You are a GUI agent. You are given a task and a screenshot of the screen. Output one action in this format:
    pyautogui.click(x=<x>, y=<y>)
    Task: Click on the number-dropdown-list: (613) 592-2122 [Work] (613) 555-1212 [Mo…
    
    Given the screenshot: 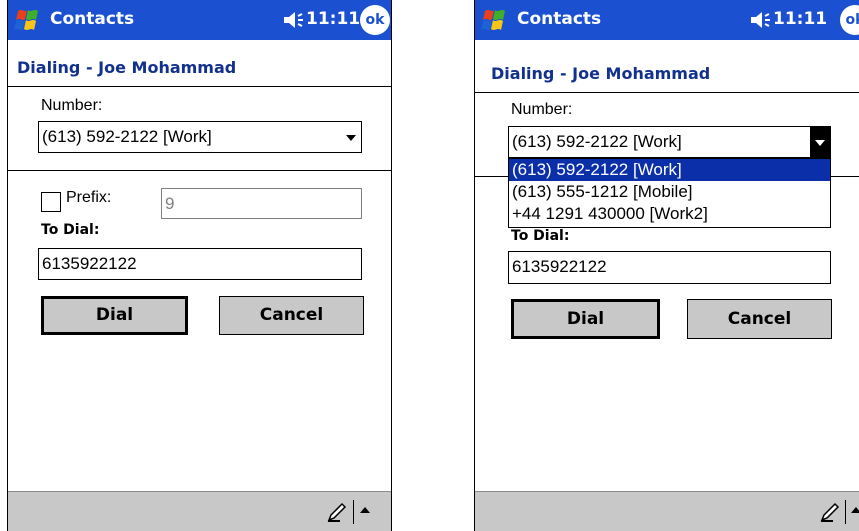 What is the action you would take?
    pyautogui.click(x=669, y=193)
    